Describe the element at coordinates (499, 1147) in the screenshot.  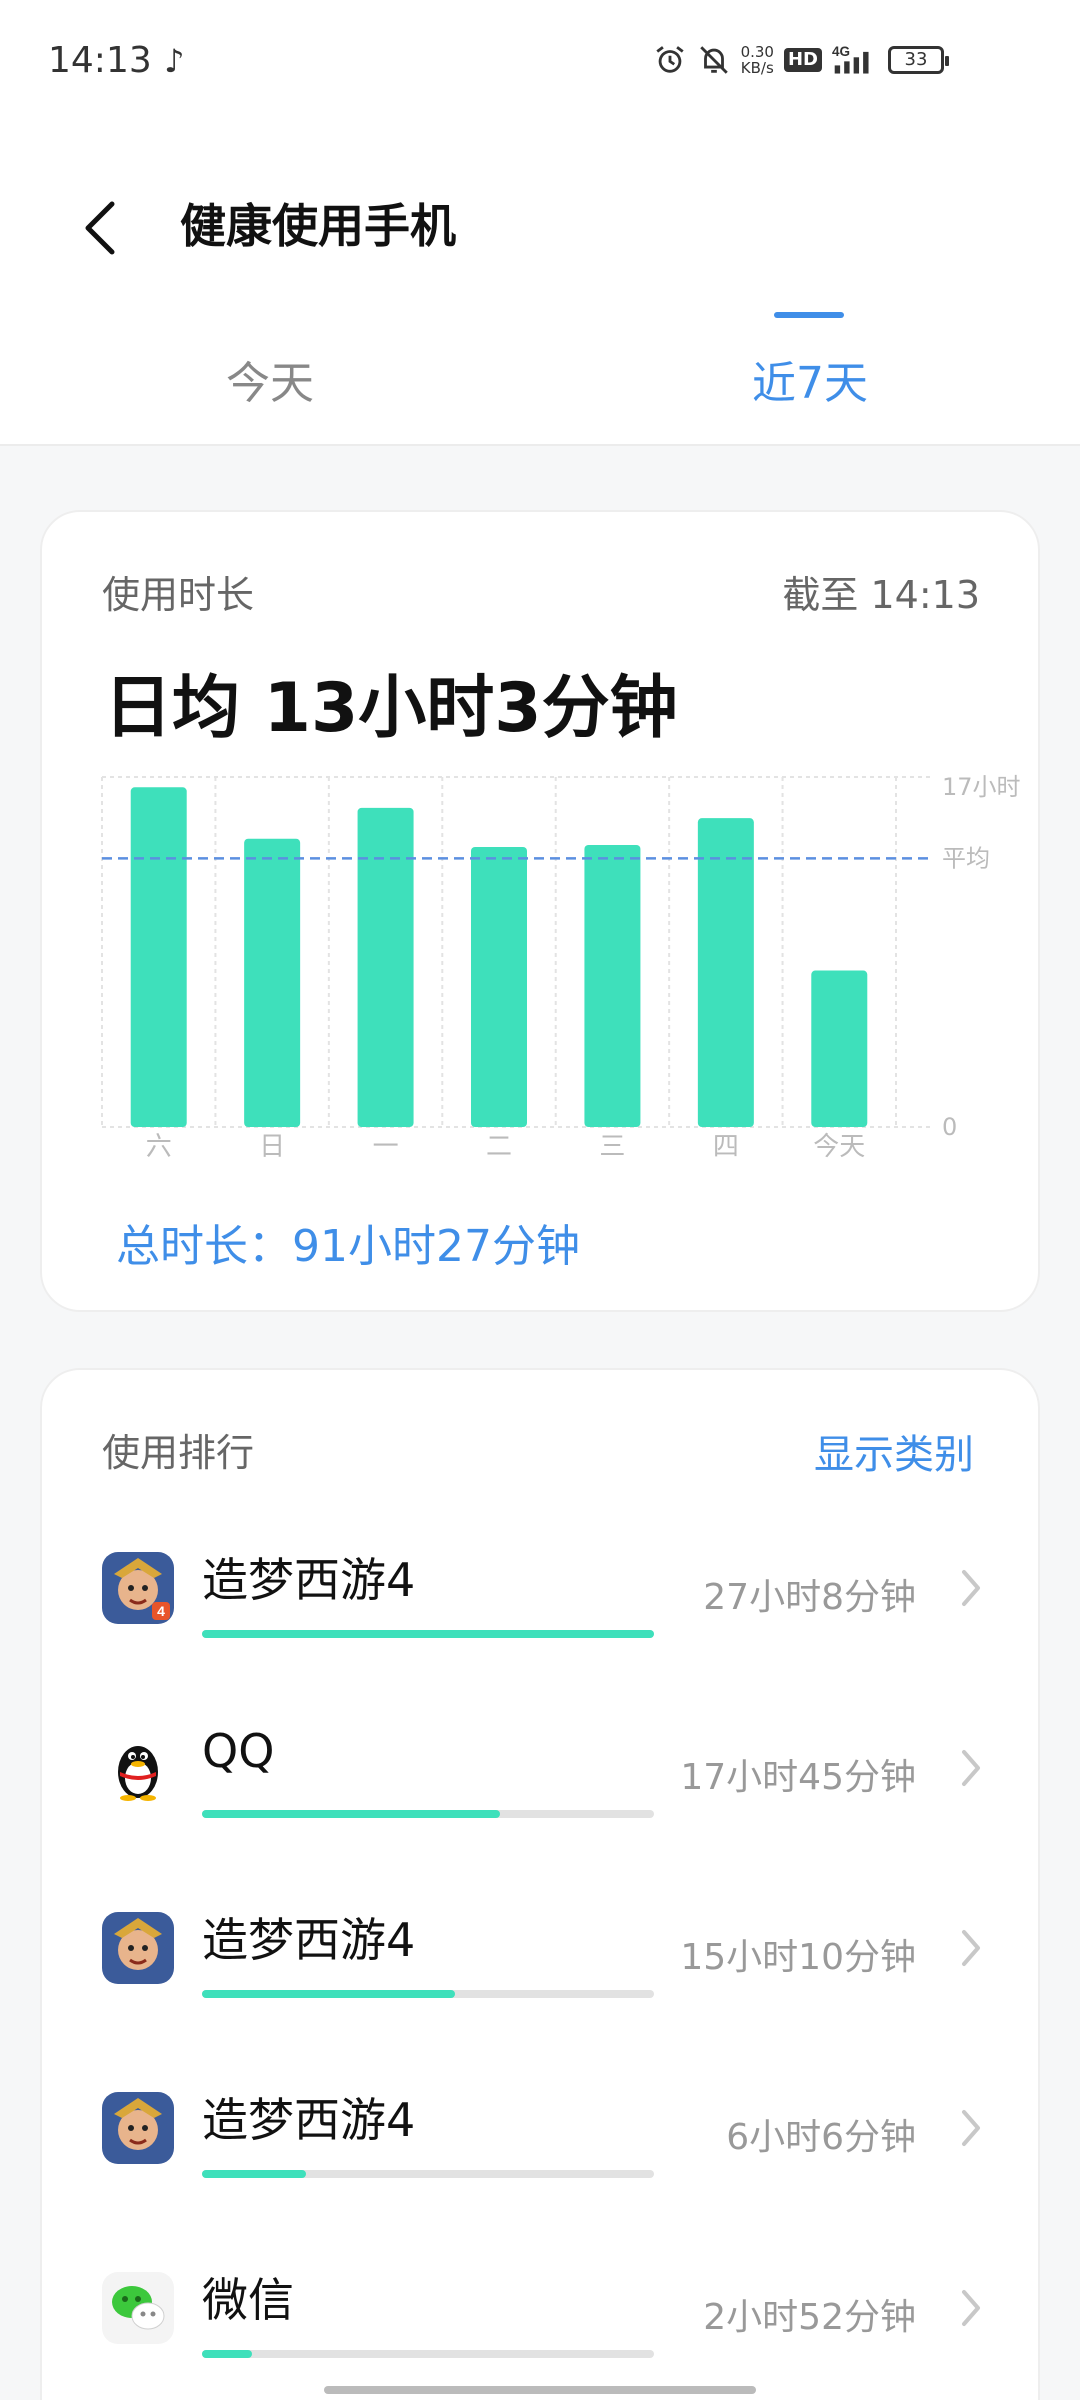
I see `x-tick-label: 二` at that location.